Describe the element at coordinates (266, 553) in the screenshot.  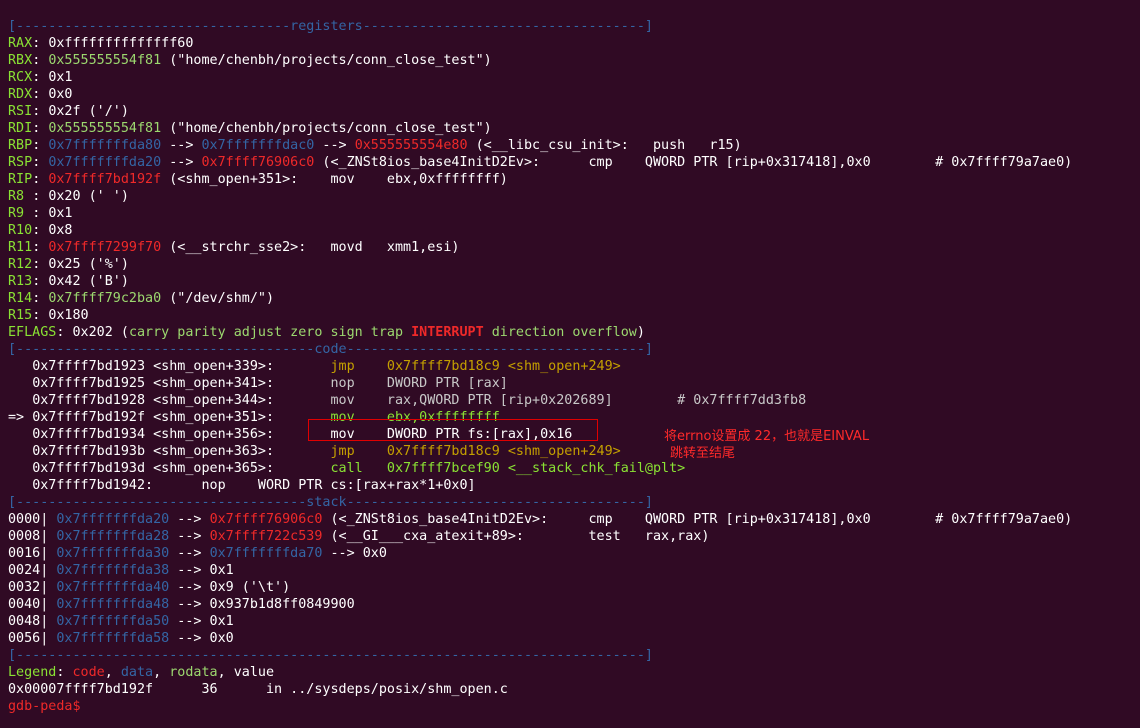
I see `stack-value-part: 0x7fffffffda70` at that location.